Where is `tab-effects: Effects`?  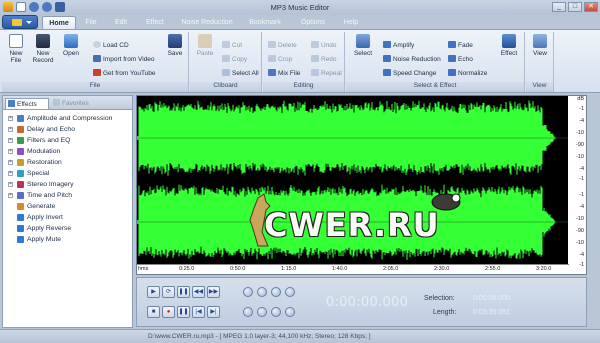 tab-effects: Effects is located at coordinates (27, 103).